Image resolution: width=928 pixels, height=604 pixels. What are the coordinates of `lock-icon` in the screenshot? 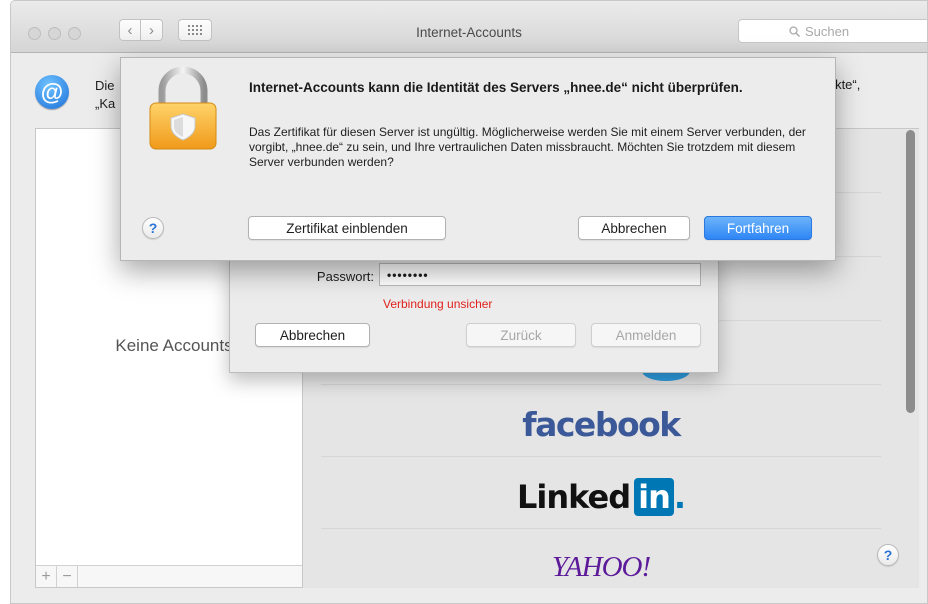 It's located at (183, 108).